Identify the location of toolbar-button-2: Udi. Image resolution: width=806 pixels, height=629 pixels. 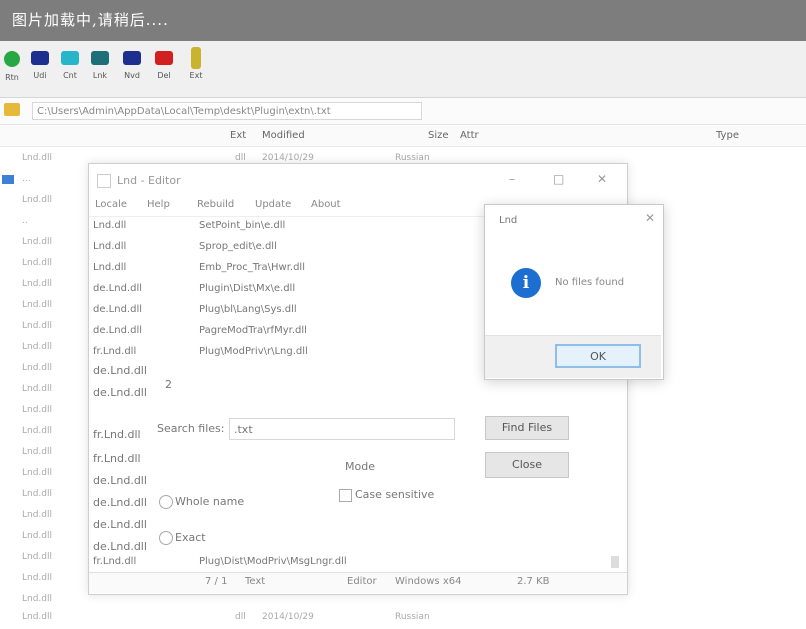
(40, 69).